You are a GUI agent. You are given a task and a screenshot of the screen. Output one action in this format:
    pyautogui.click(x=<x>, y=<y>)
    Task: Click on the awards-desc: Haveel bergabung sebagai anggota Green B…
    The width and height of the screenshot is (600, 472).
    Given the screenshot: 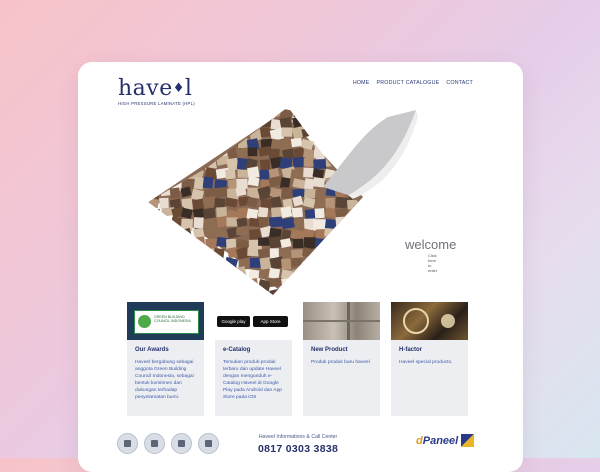 What is the action you would take?
    pyautogui.click(x=164, y=380)
    